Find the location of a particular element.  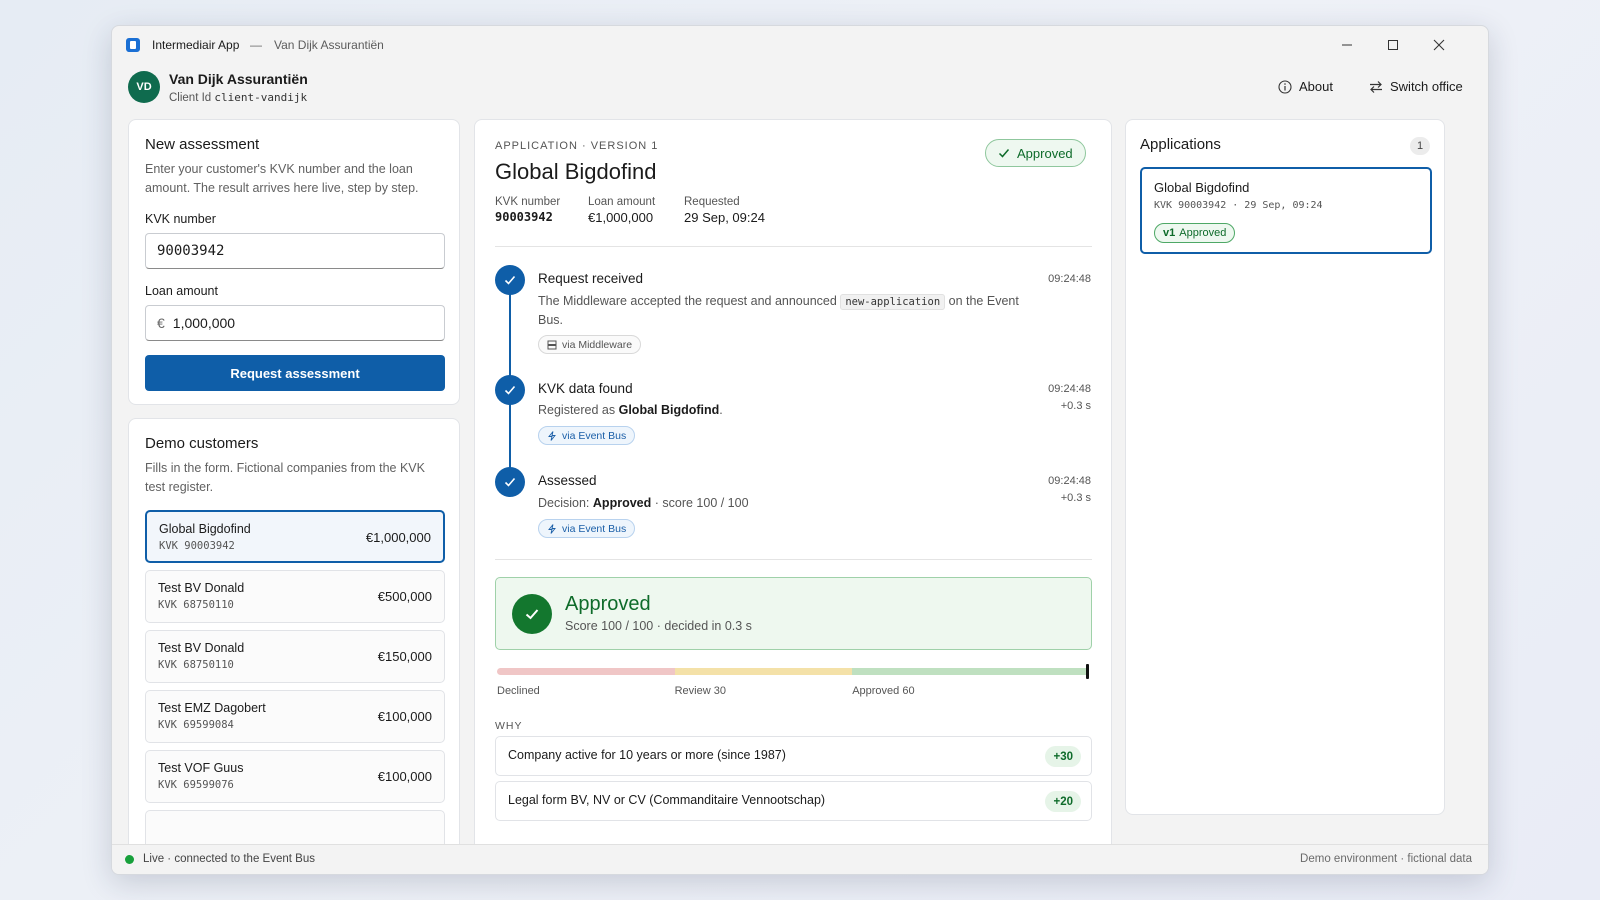

step-title: KVK data found is located at coordinates (585, 388).